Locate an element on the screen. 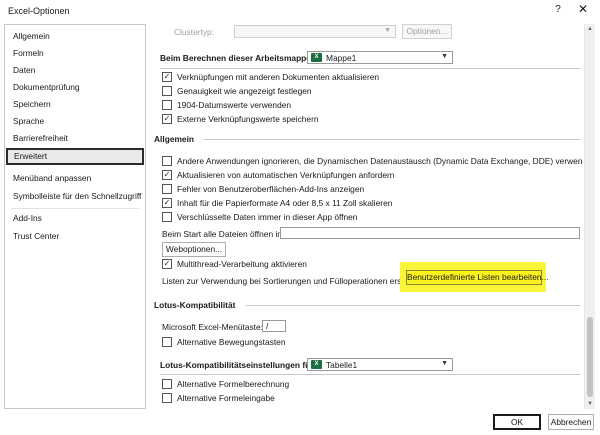 This screenshot has height=435, width=600. vertical-scrollbar: ▲ ▼ is located at coordinates (589, 216).